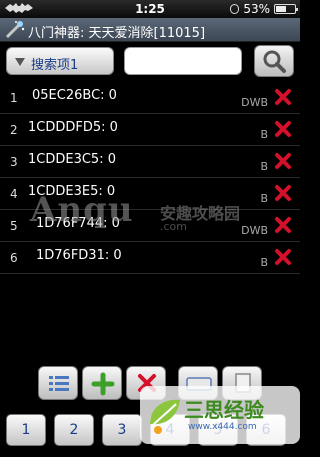 This screenshot has height=457, width=320. What do you see at coordinates (15, 30) in the screenshot?
I see `magic-wand-app-icon` at bounding box center [15, 30].